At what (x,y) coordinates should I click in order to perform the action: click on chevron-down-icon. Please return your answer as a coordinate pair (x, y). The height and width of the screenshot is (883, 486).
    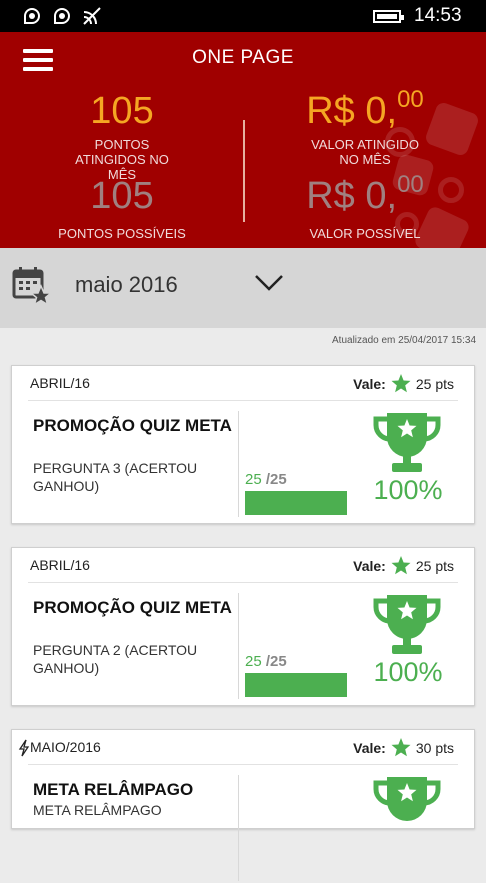
    Looking at the image, I should click on (269, 283).